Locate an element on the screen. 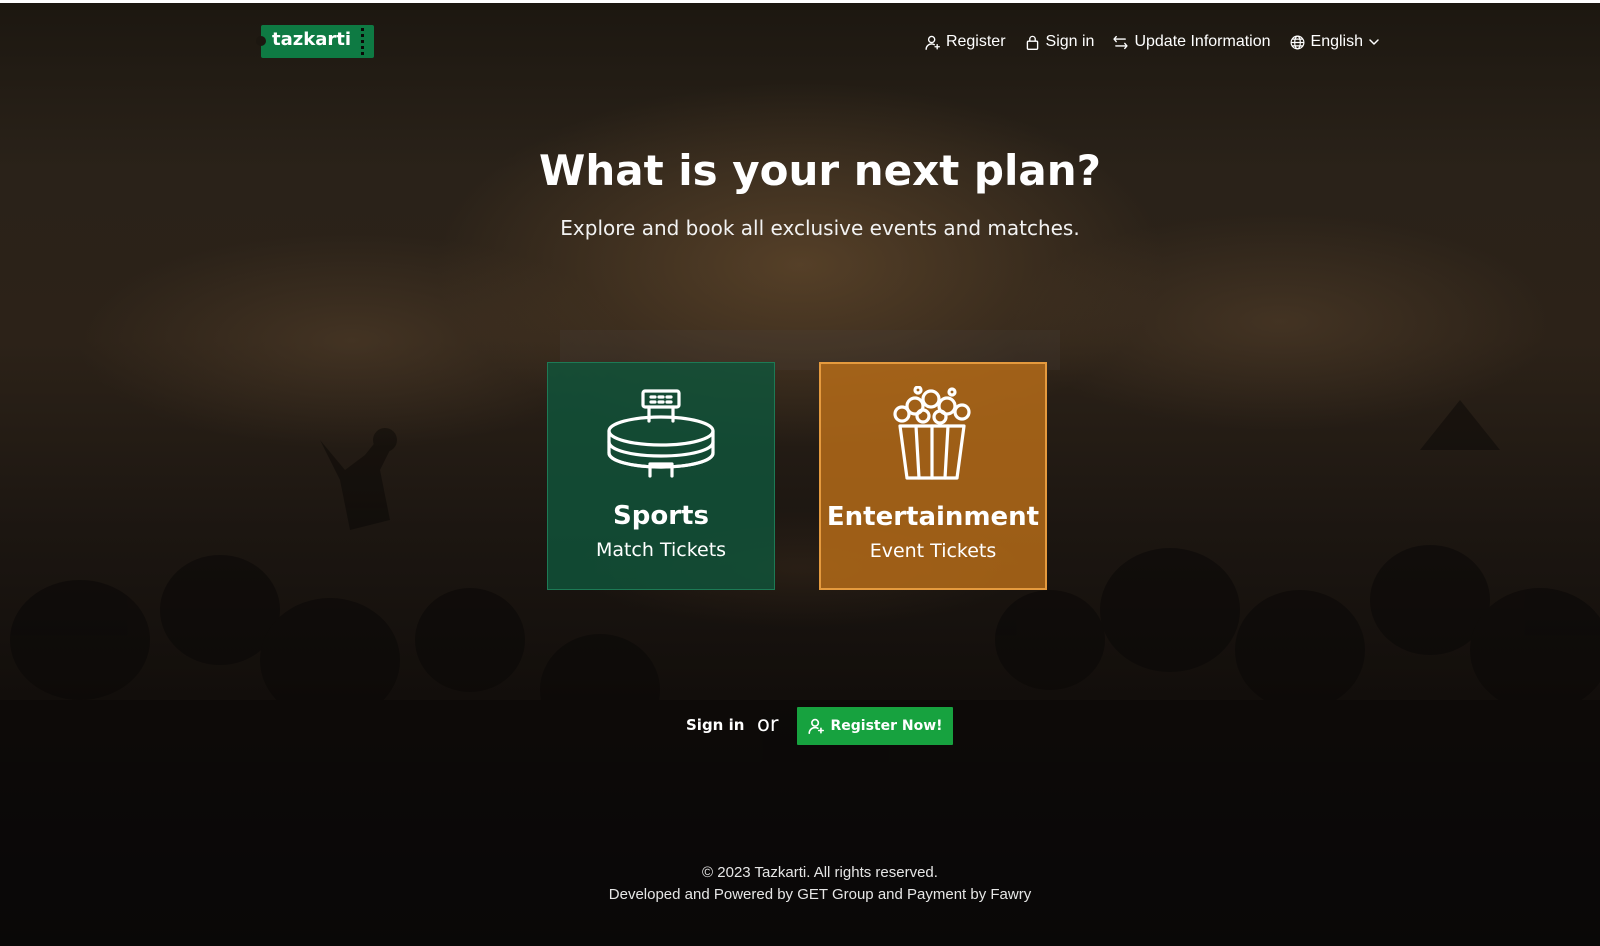 The width and height of the screenshot is (1600, 946). register-now-button: Register Now! is located at coordinates (875, 726).